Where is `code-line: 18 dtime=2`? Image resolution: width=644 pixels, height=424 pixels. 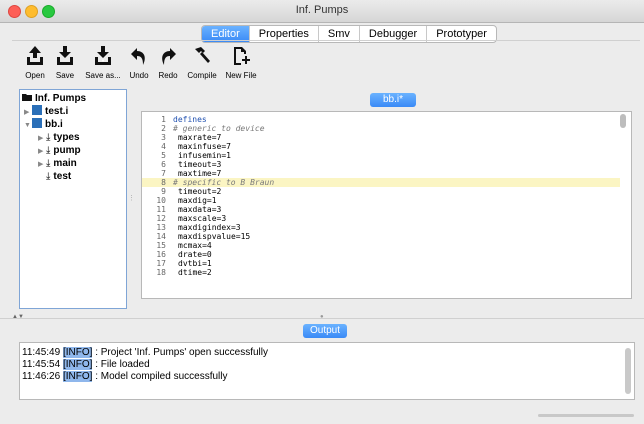 code-line: 18 dtime=2 is located at coordinates (381, 272).